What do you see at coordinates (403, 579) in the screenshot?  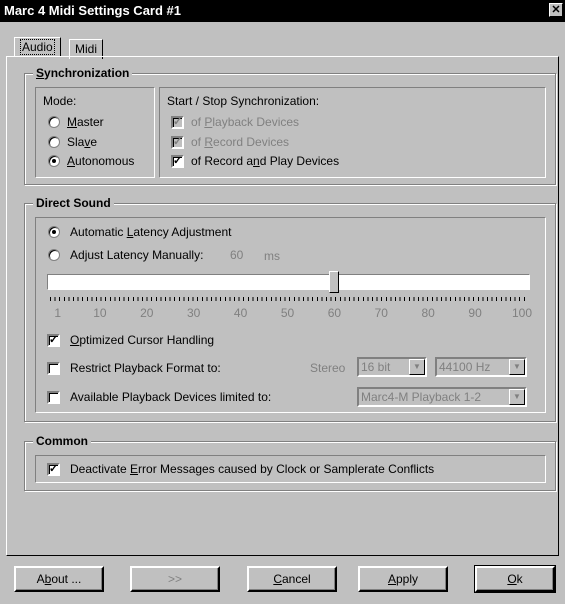 I see `apply-button: Apply` at bounding box center [403, 579].